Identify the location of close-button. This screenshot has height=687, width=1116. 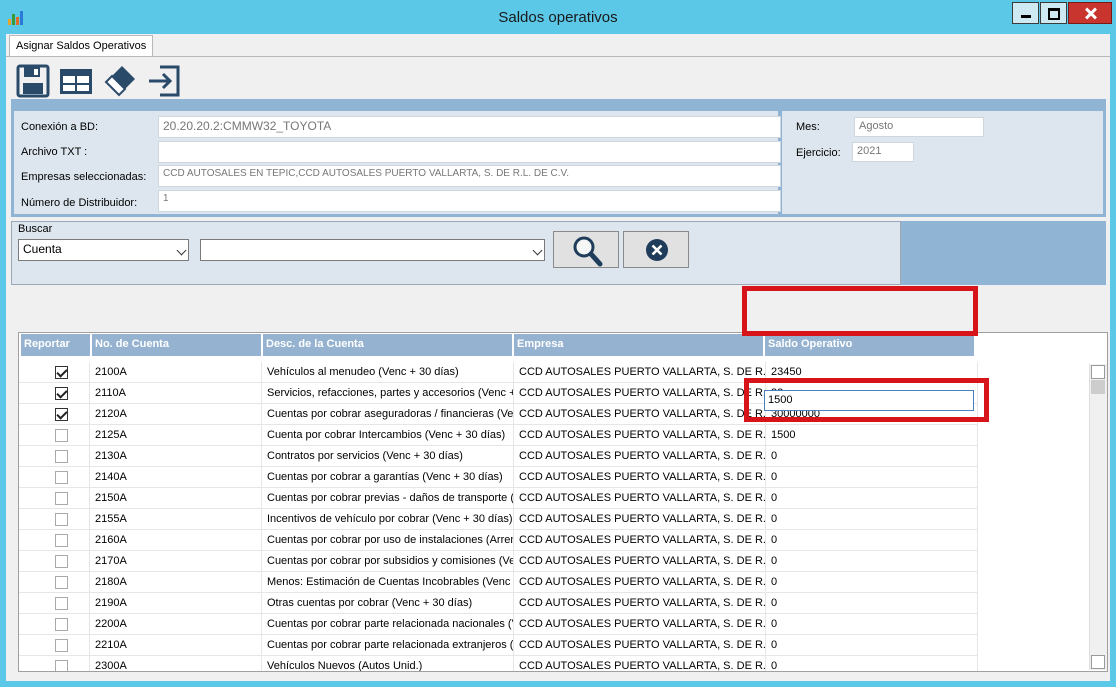
(1090, 13).